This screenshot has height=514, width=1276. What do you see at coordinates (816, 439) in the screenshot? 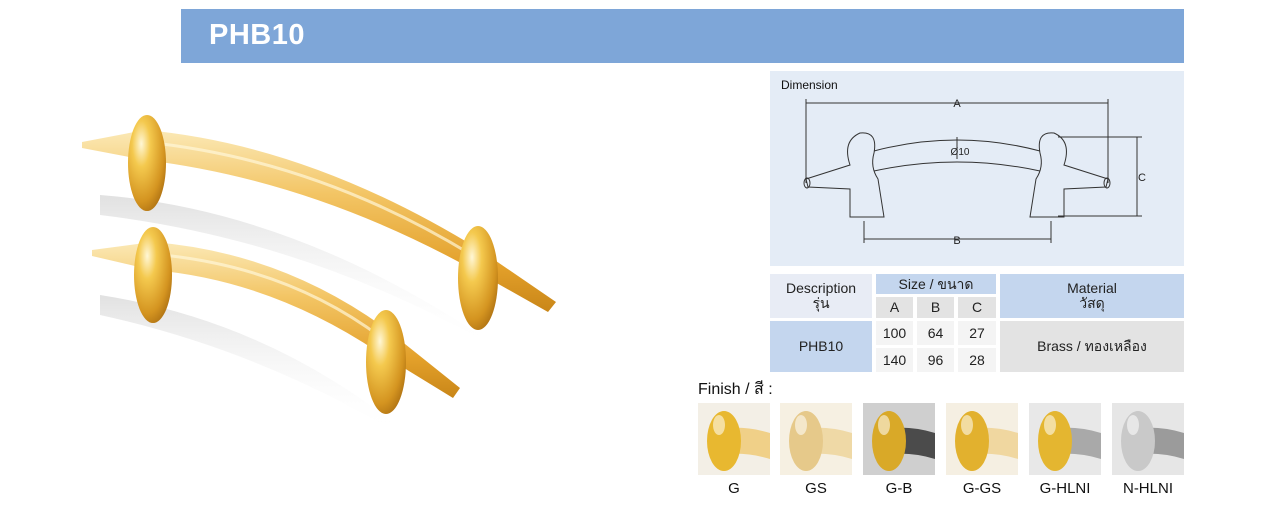
I see `finish-swatch-gs` at bounding box center [816, 439].